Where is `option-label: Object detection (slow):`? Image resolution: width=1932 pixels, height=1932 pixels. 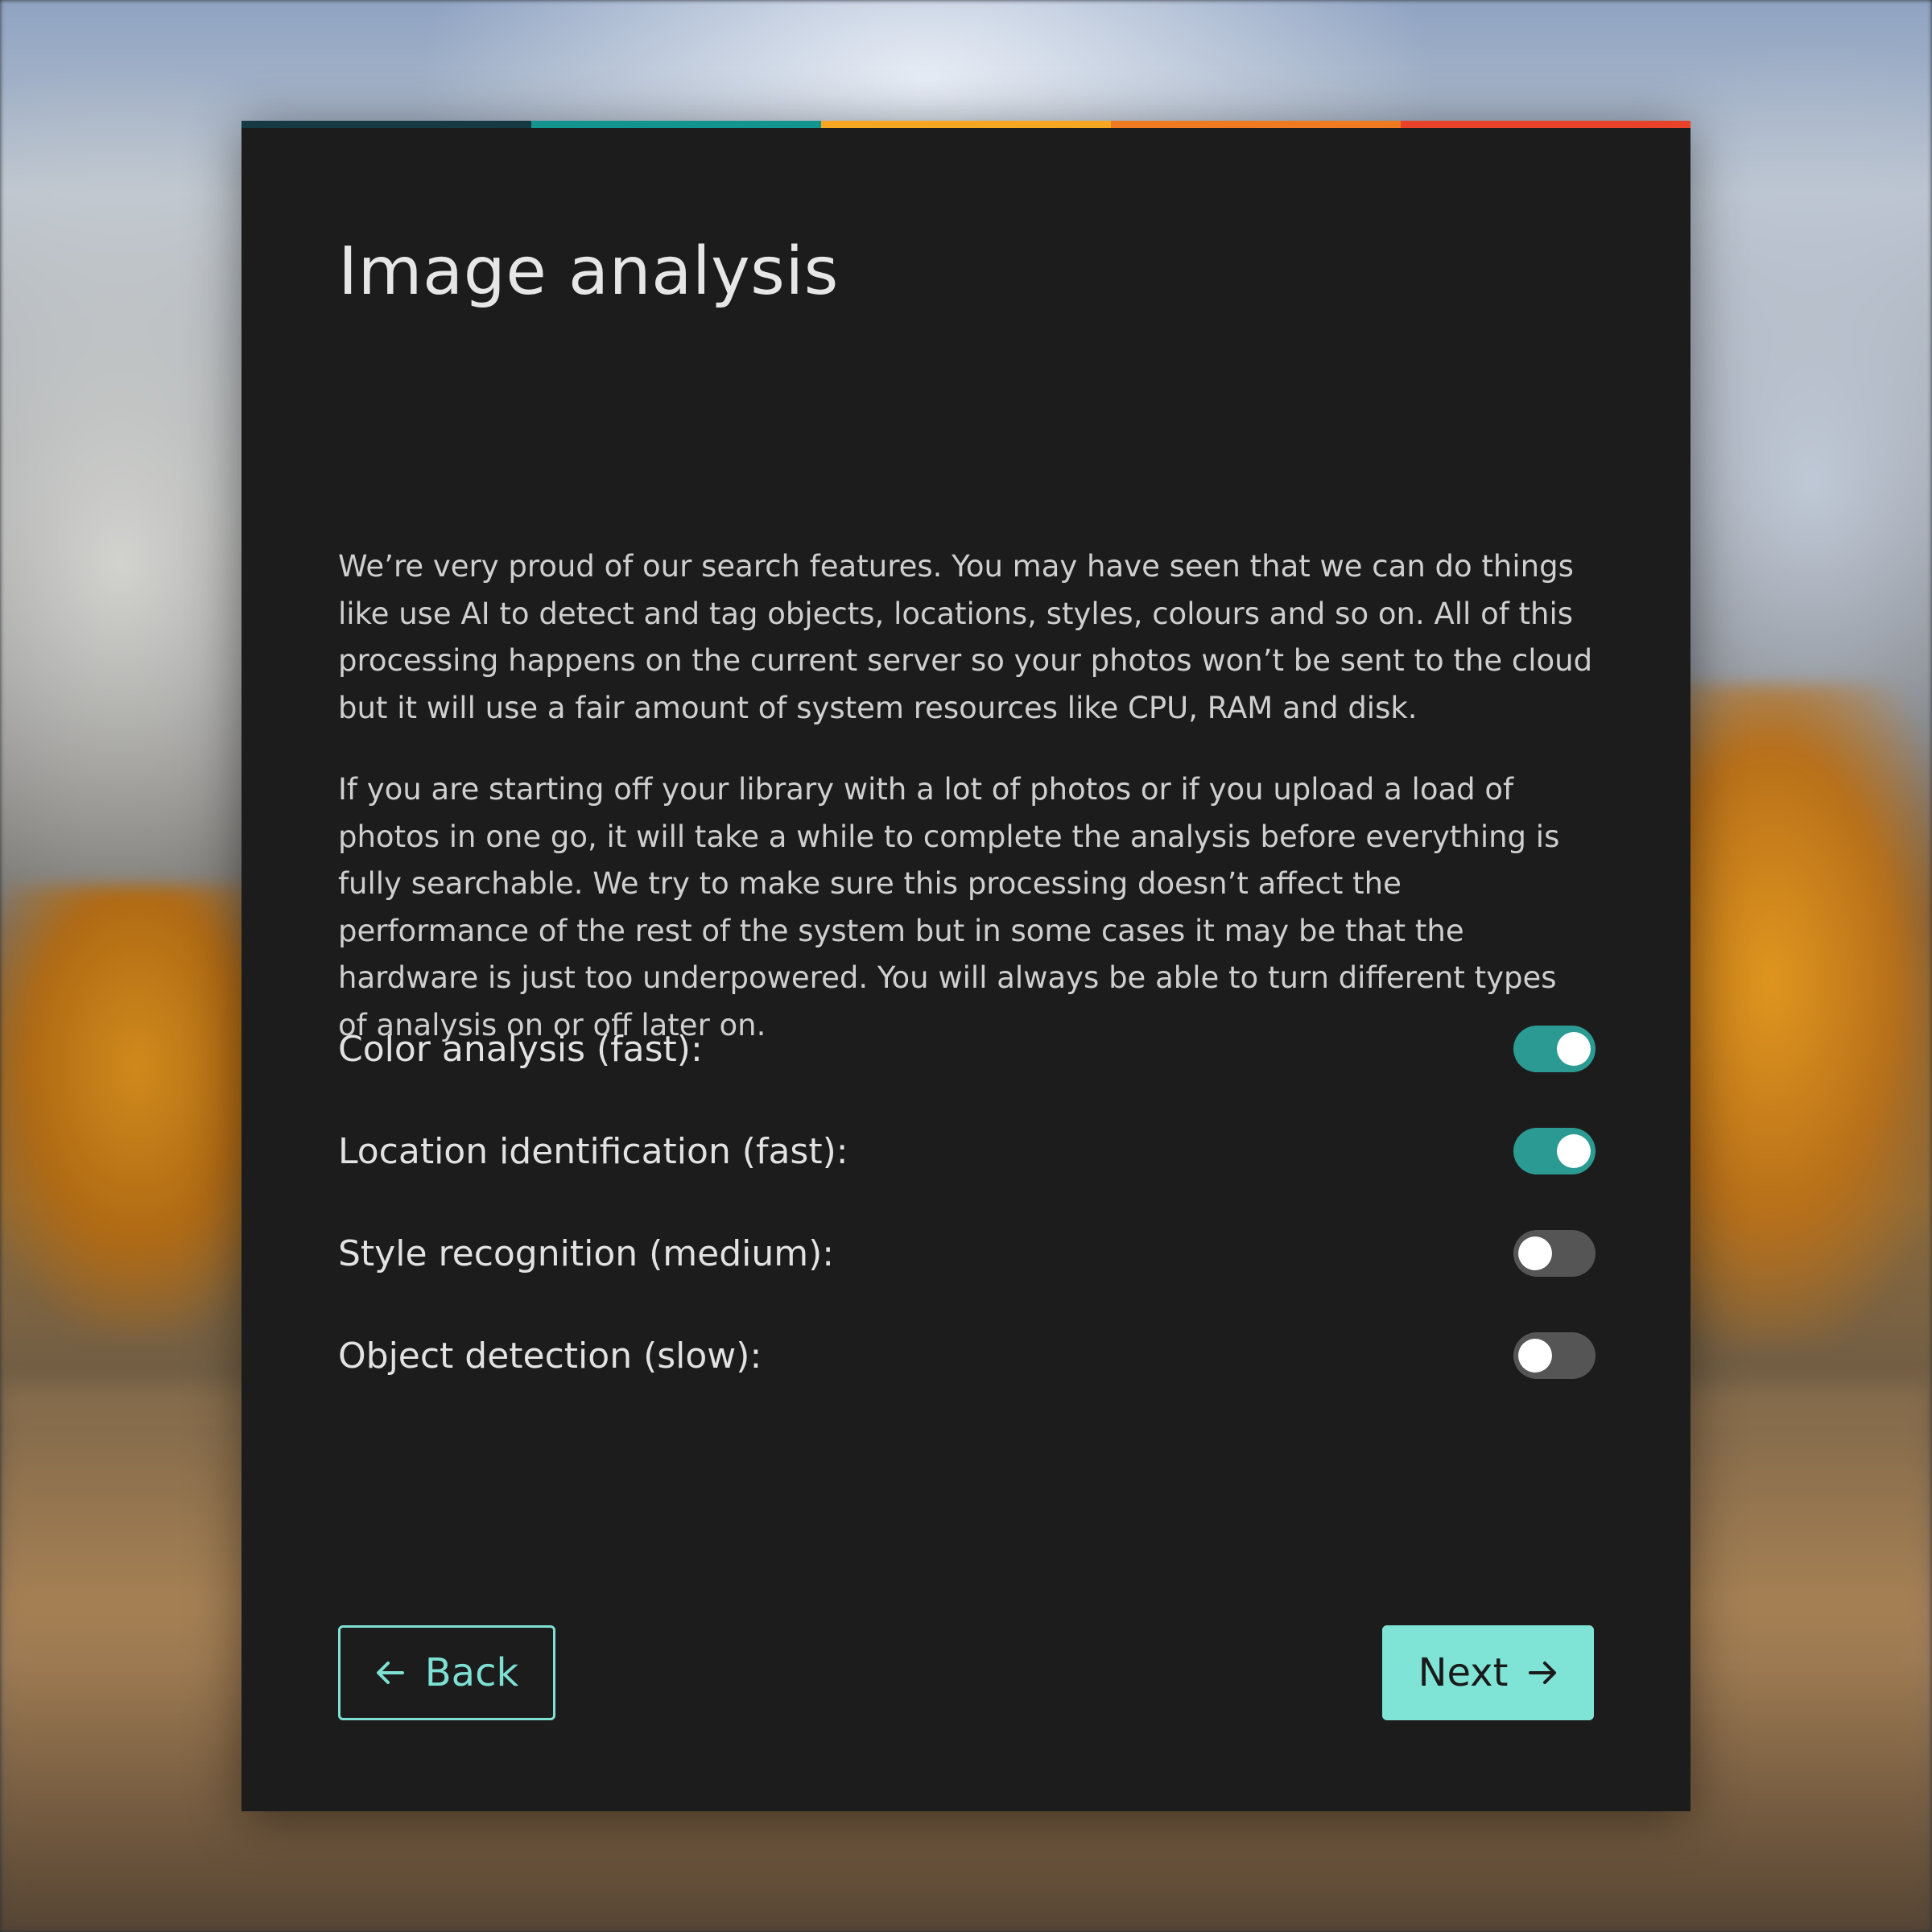 option-label: Object detection (slow): is located at coordinates (550, 1356).